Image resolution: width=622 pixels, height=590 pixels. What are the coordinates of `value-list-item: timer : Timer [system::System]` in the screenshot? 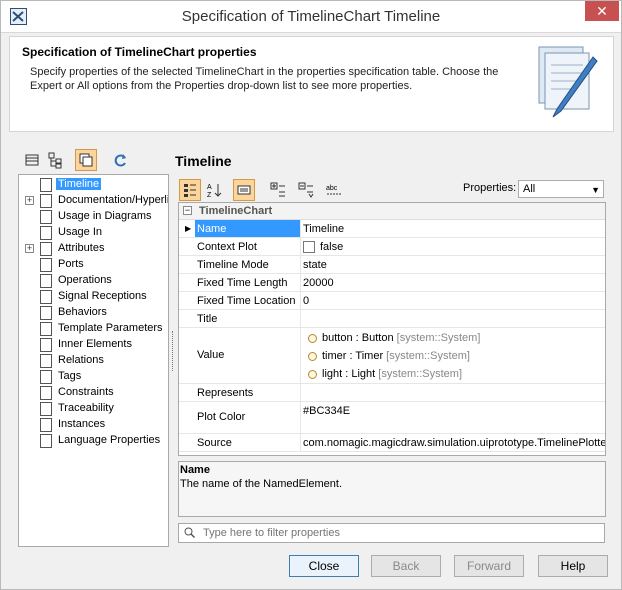 It's located at (396, 356).